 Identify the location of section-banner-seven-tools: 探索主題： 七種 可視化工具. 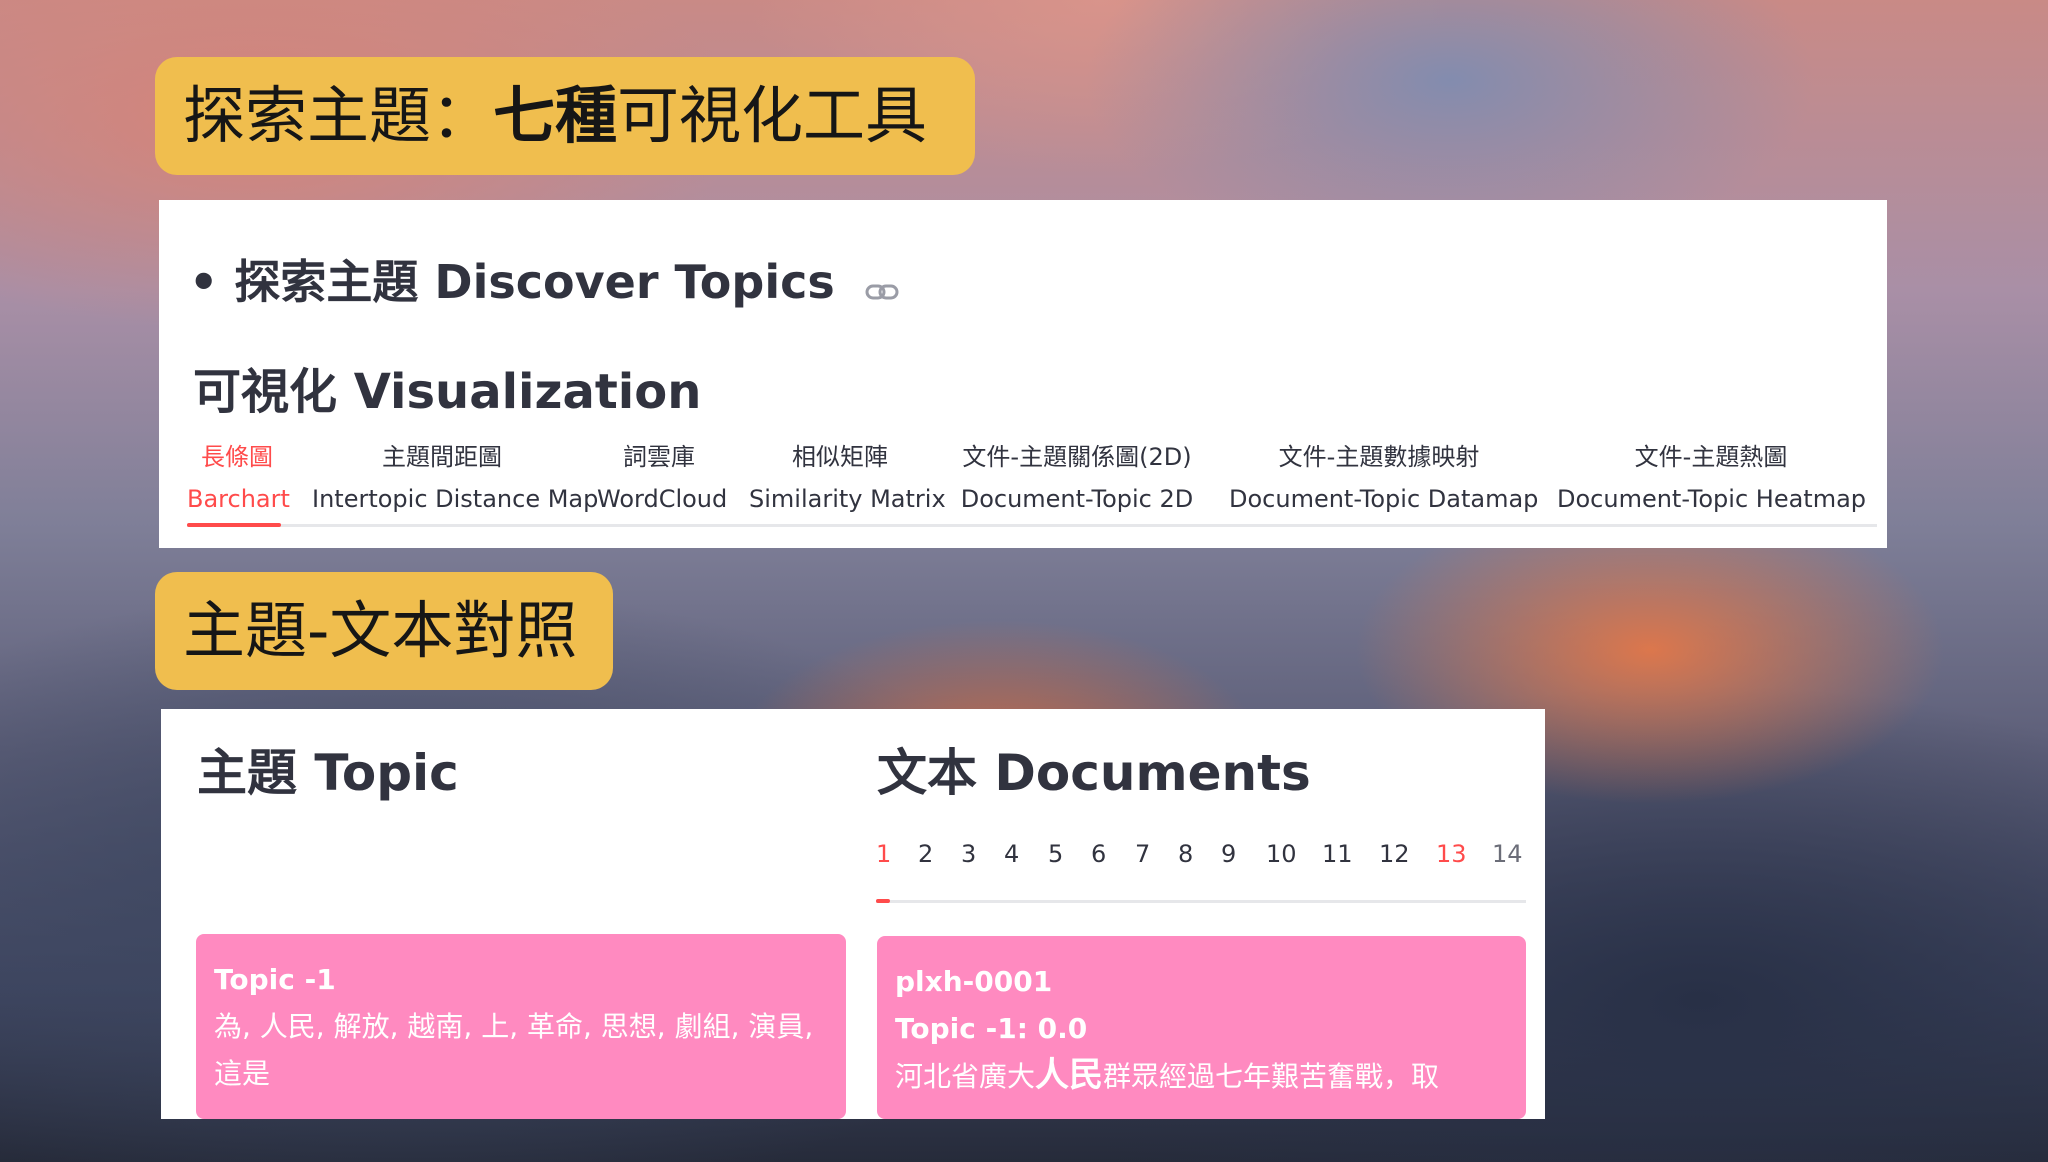
(565, 116).